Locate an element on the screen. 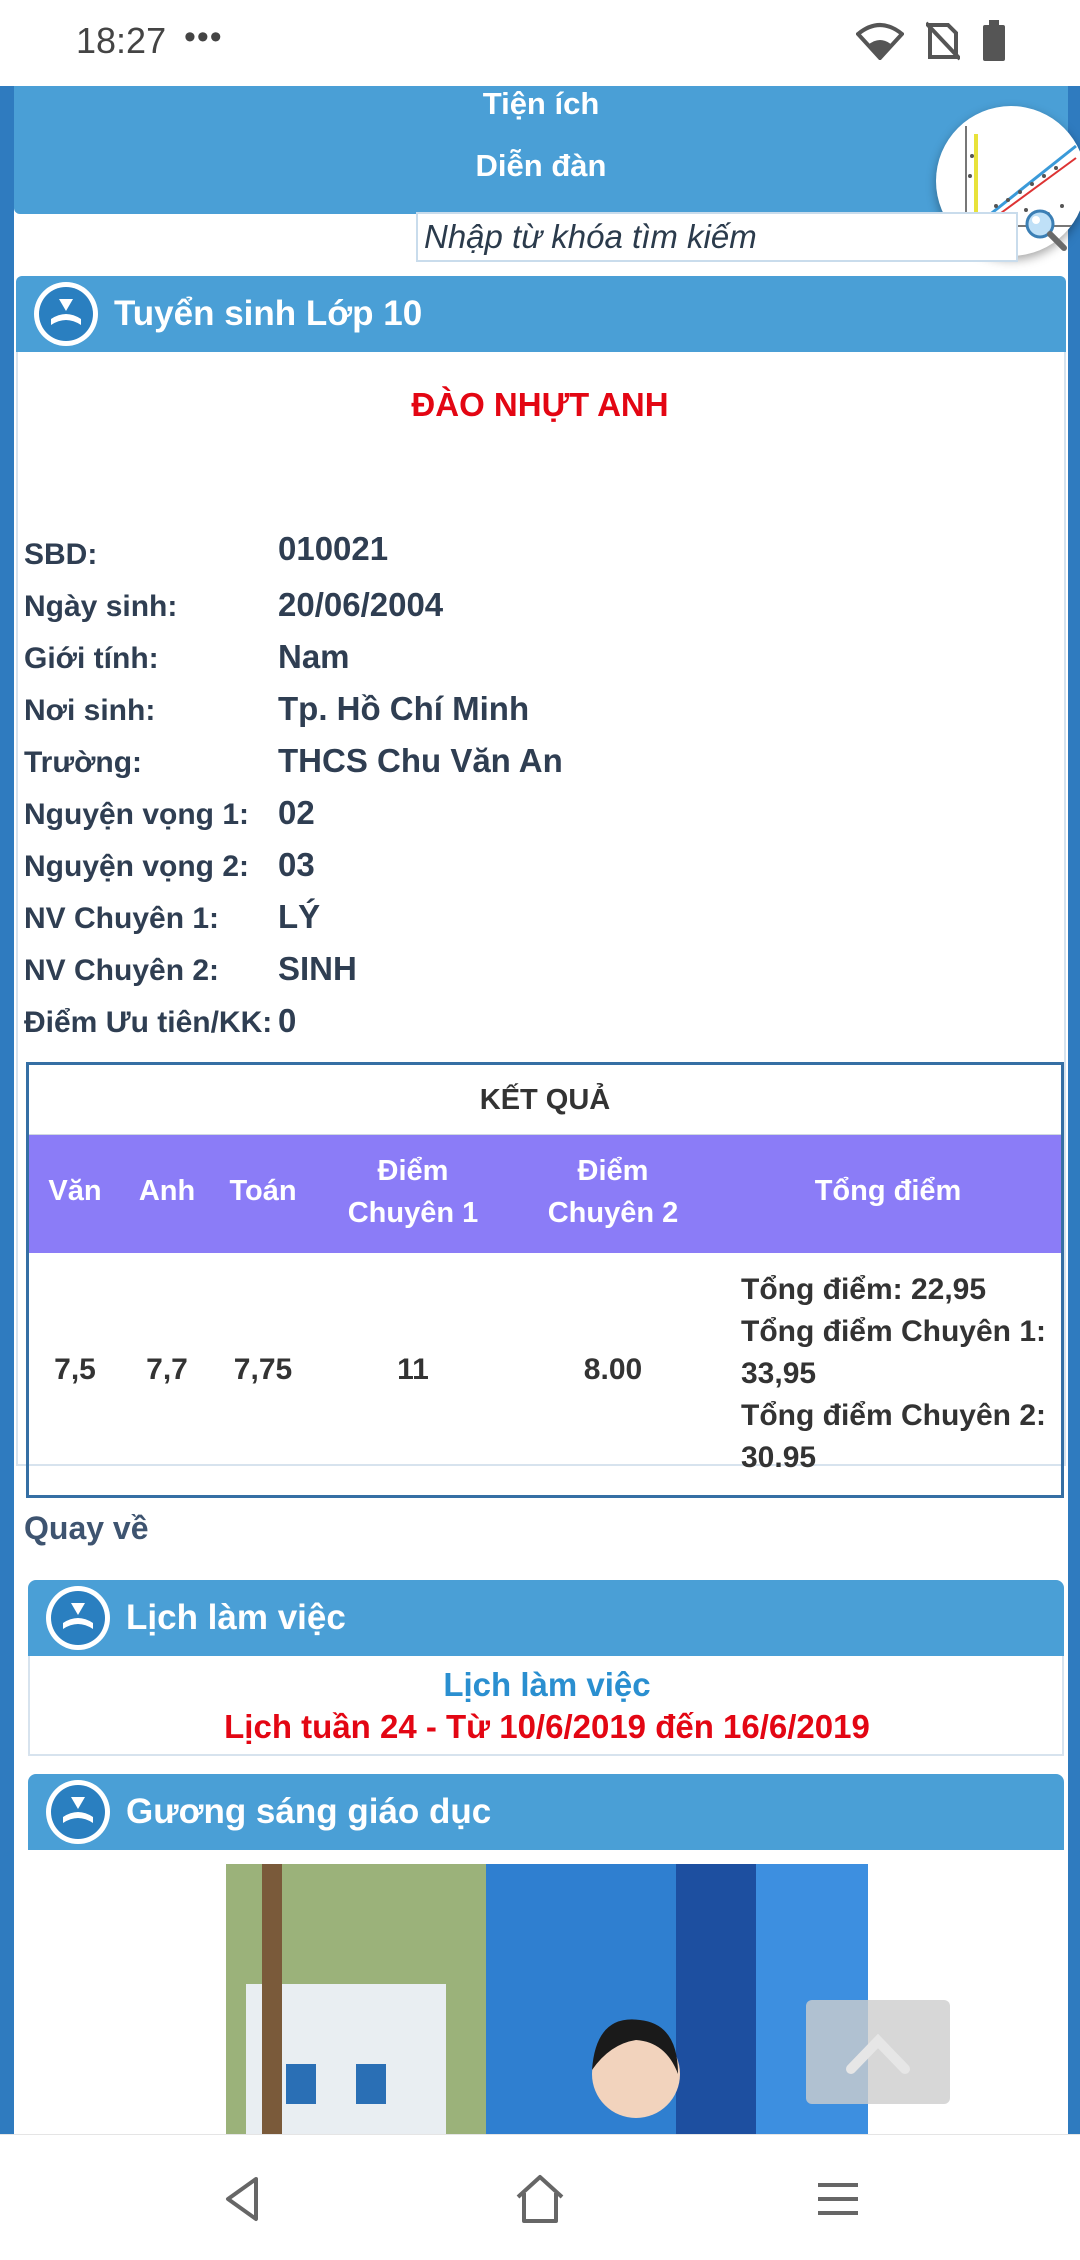 Image resolution: width=1080 pixels, height=2260 pixels. field-label-noi-sinh: Nơi sinh: is located at coordinates (90, 710).